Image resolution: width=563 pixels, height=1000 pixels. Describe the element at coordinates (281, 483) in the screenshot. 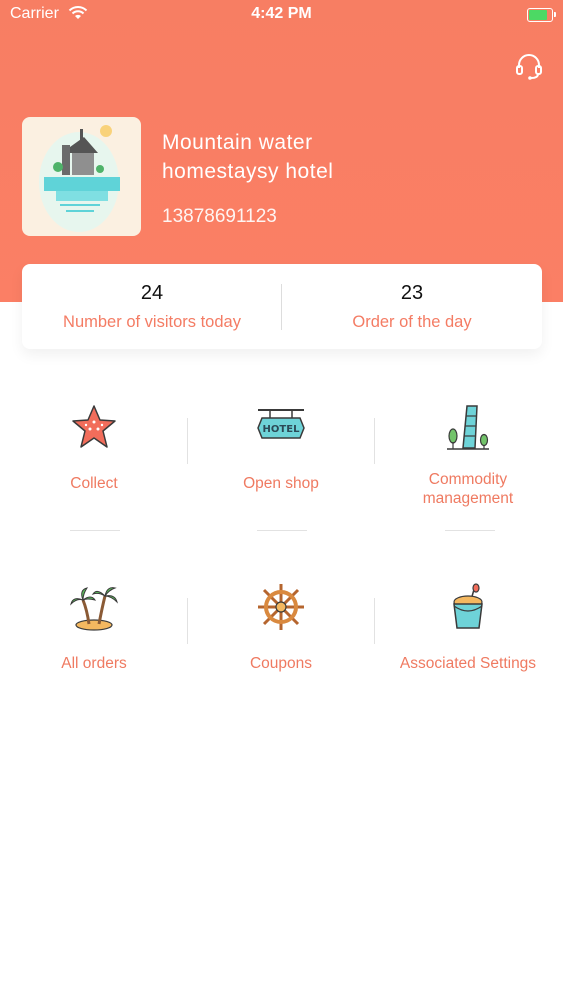

I see `menu-label: Open shop` at that location.